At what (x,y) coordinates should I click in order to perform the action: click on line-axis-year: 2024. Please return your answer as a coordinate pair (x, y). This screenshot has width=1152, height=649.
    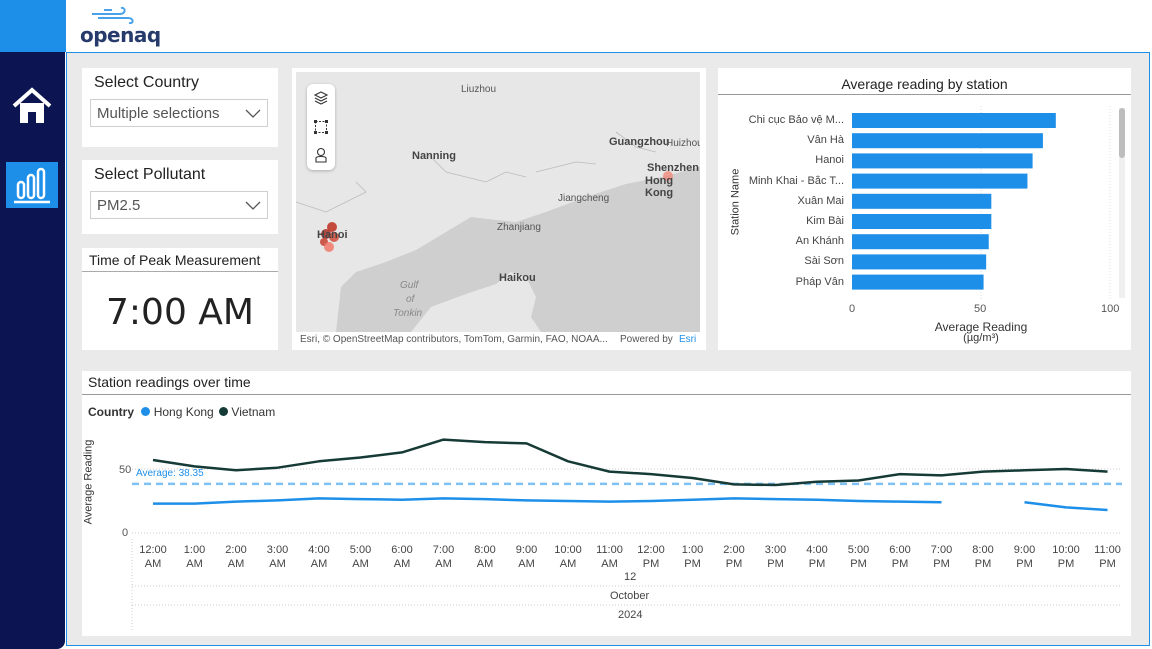
    Looking at the image, I should click on (630, 615).